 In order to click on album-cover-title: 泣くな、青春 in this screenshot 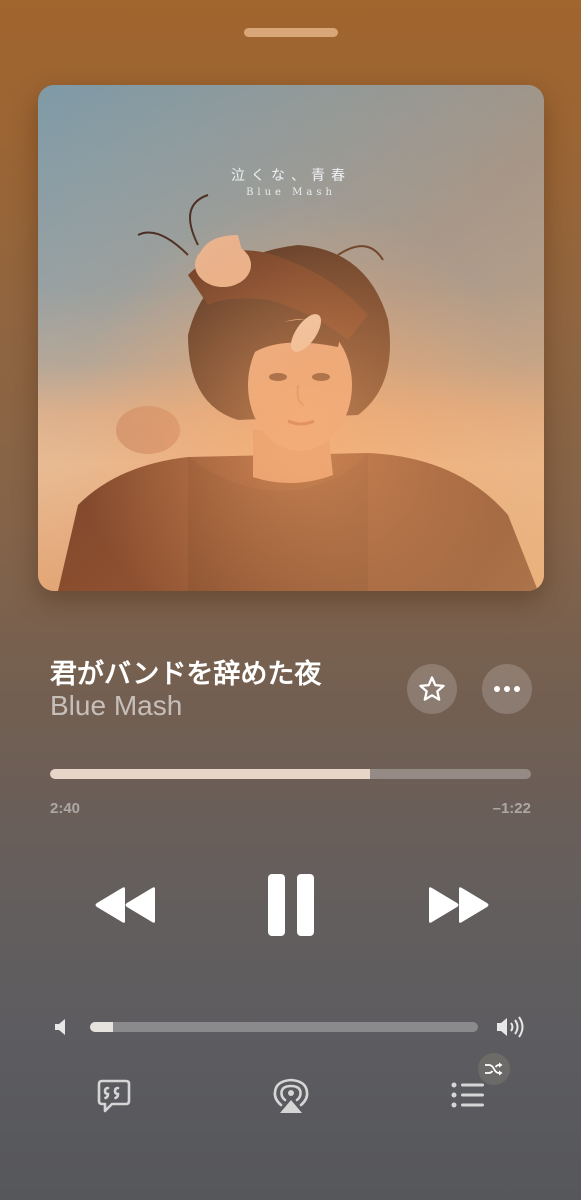, I will do `click(291, 176)`.